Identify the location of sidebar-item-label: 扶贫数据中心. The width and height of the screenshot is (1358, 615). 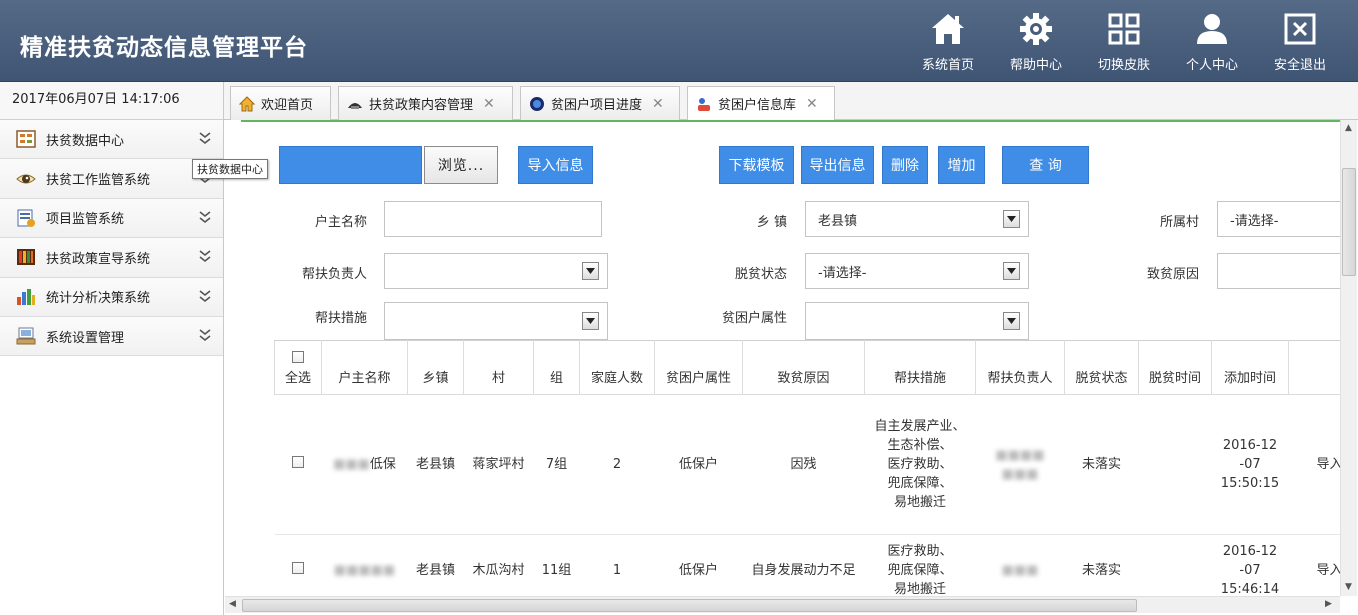
(85, 141).